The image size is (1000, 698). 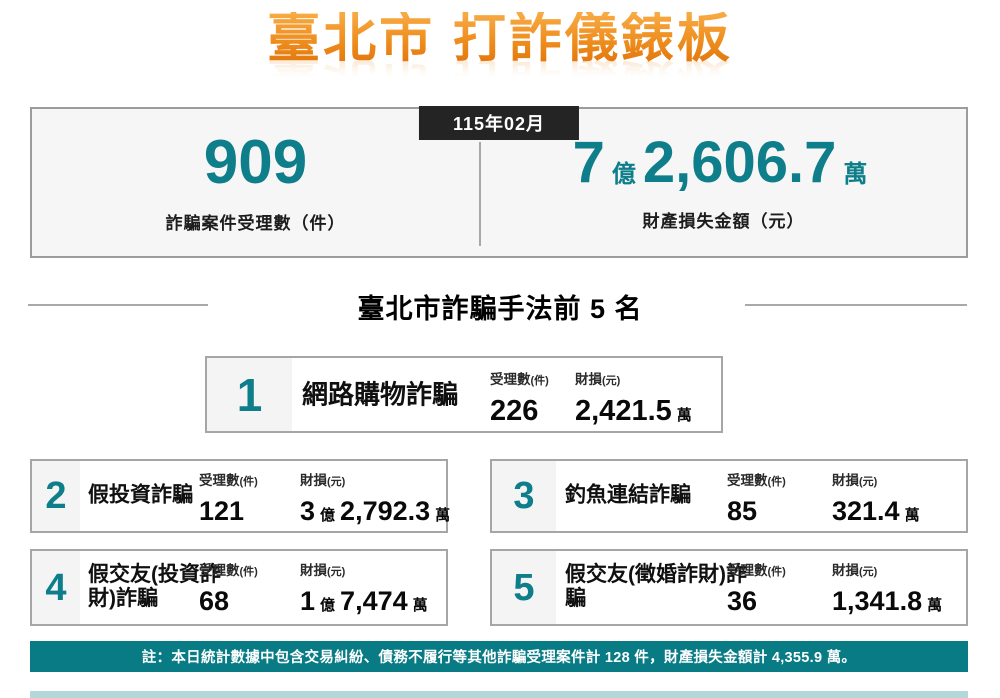 What do you see at coordinates (723, 221) in the screenshot?
I see `loss-label: 財產損失金額（元）` at bounding box center [723, 221].